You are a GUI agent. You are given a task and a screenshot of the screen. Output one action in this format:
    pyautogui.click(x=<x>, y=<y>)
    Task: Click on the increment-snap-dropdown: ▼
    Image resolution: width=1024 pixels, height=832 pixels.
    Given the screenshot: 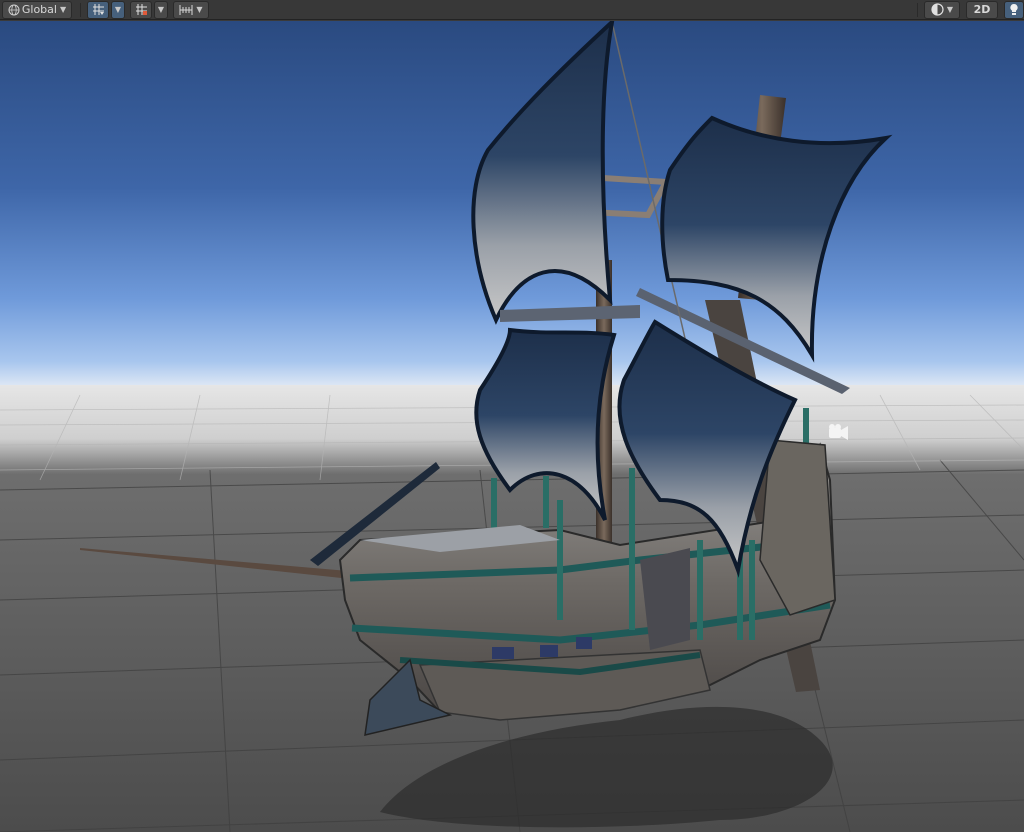 What is the action you would take?
    pyautogui.click(x=161, y=9)
    